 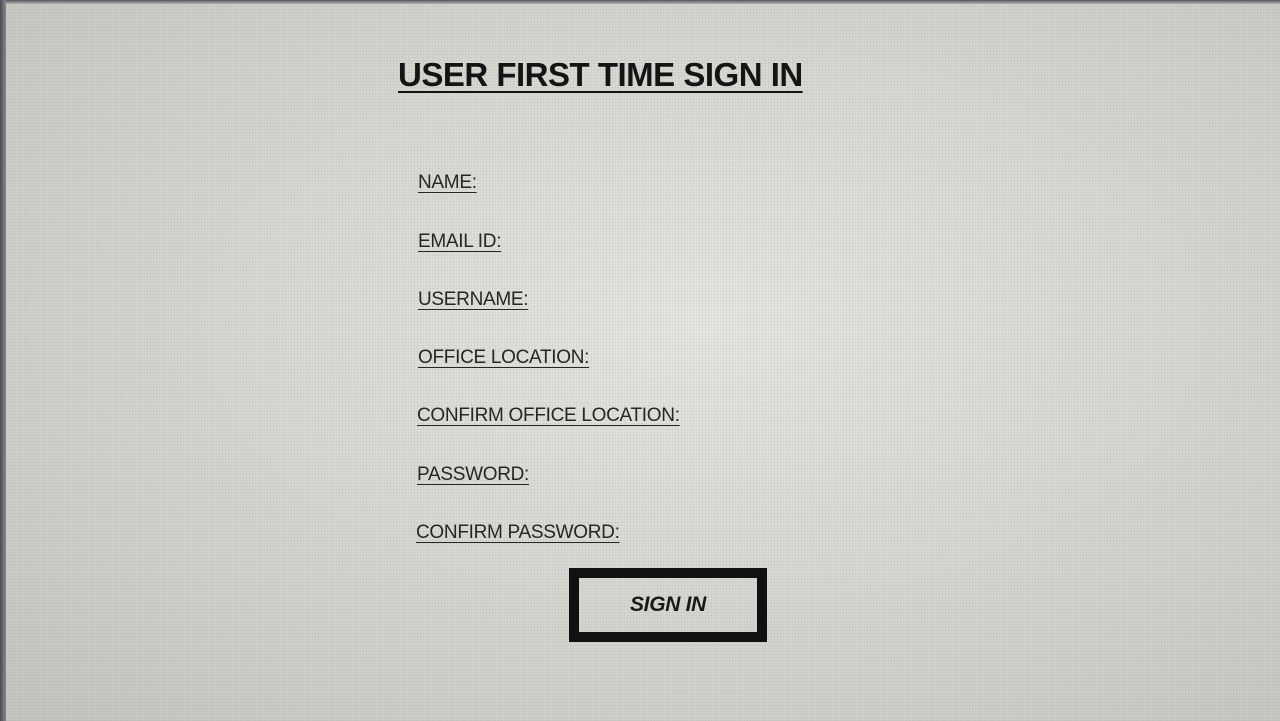 I want to click on sign-in-button: SIGN IN, so click(x=668, y=605).